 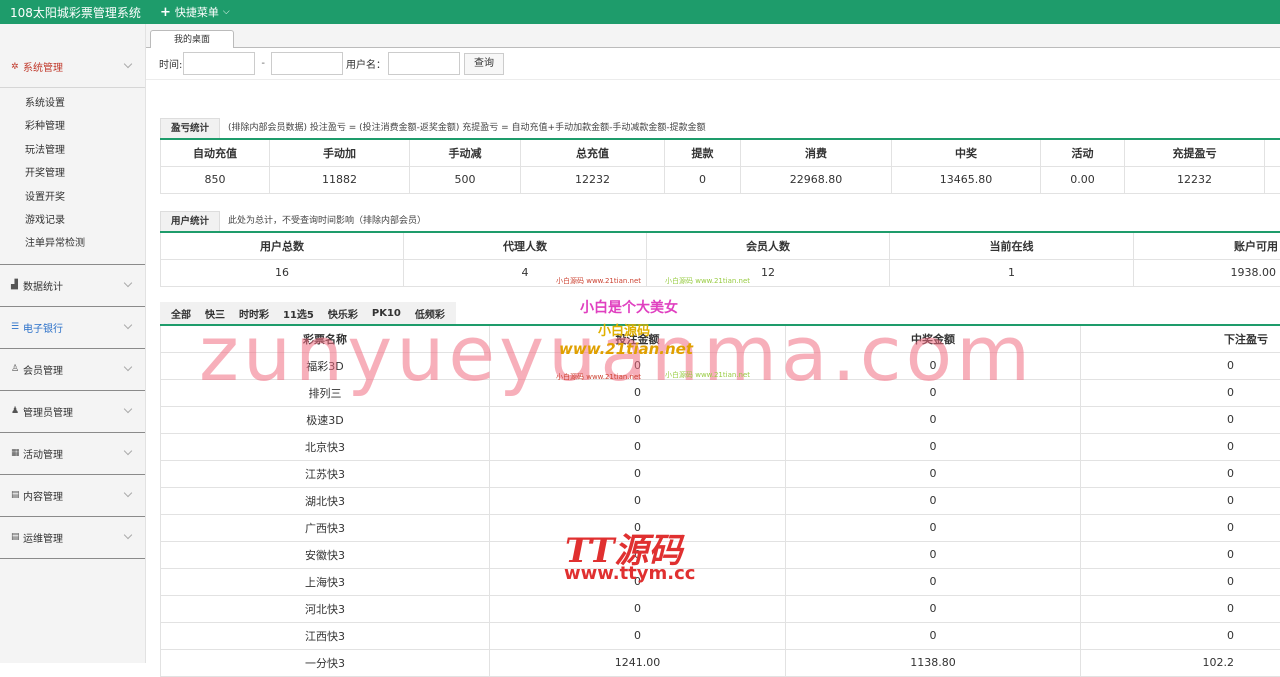 I want to click on sidebar-item-bank: ☰ 电子银行, so click(x=72, y=327).